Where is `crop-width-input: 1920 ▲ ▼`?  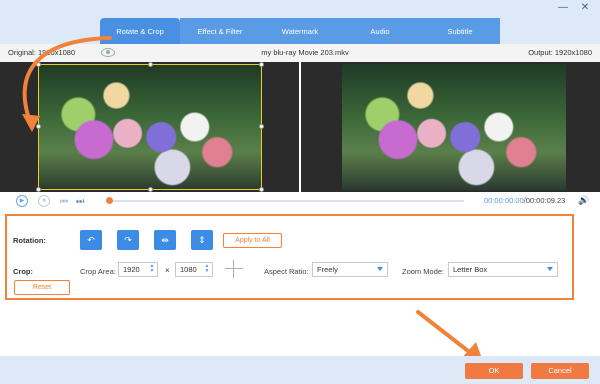
crop-width-input: 1920 ▲ ▼ is located at coordinates (138, 269).